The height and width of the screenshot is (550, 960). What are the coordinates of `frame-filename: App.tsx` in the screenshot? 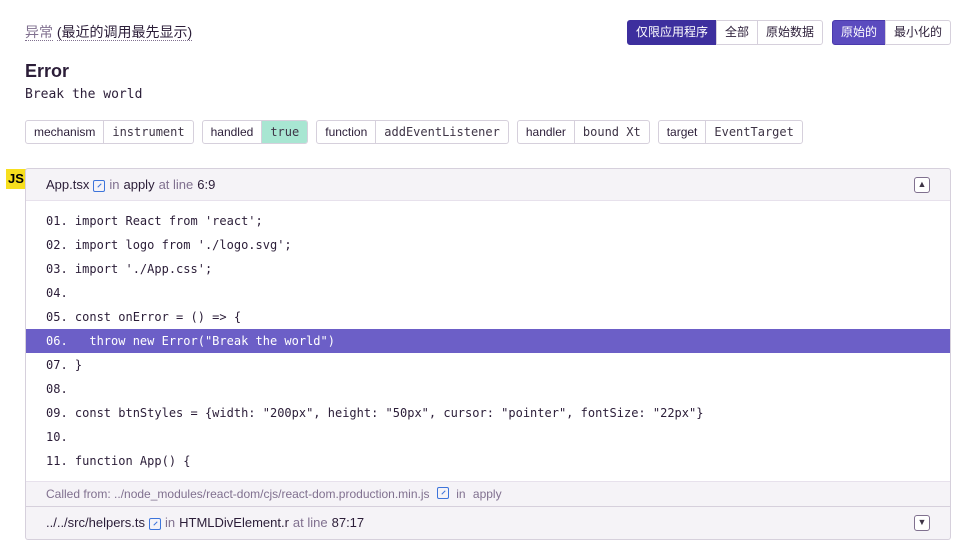 It's located at (68, 184).